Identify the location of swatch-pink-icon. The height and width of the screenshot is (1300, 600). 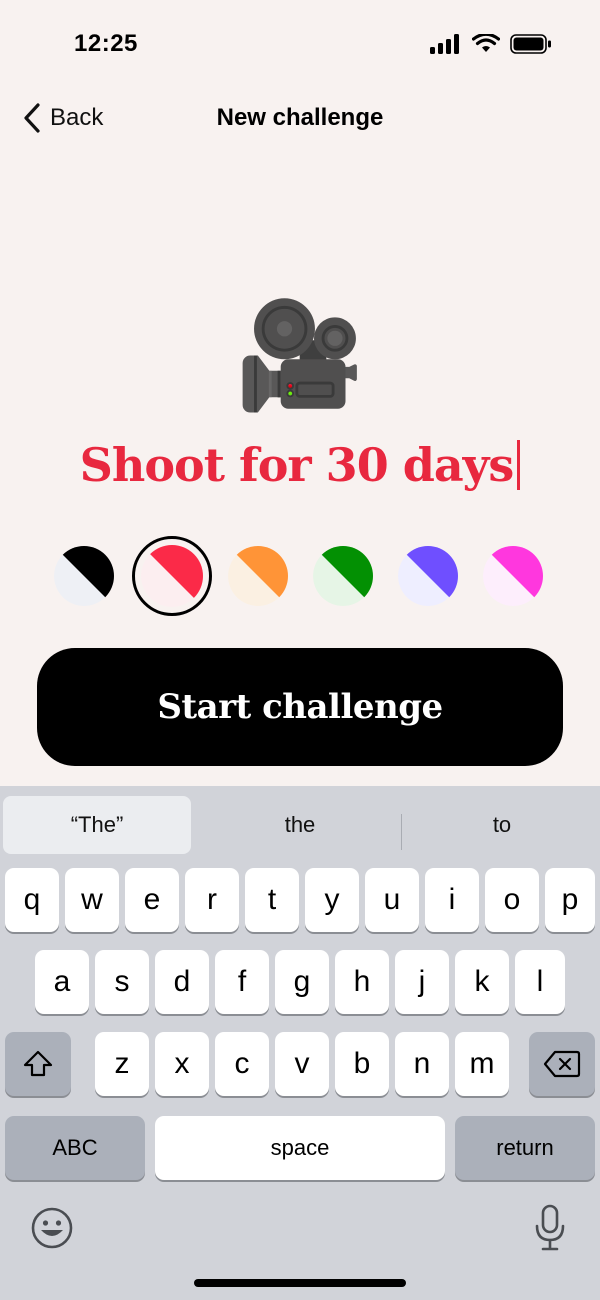
(513, 576).